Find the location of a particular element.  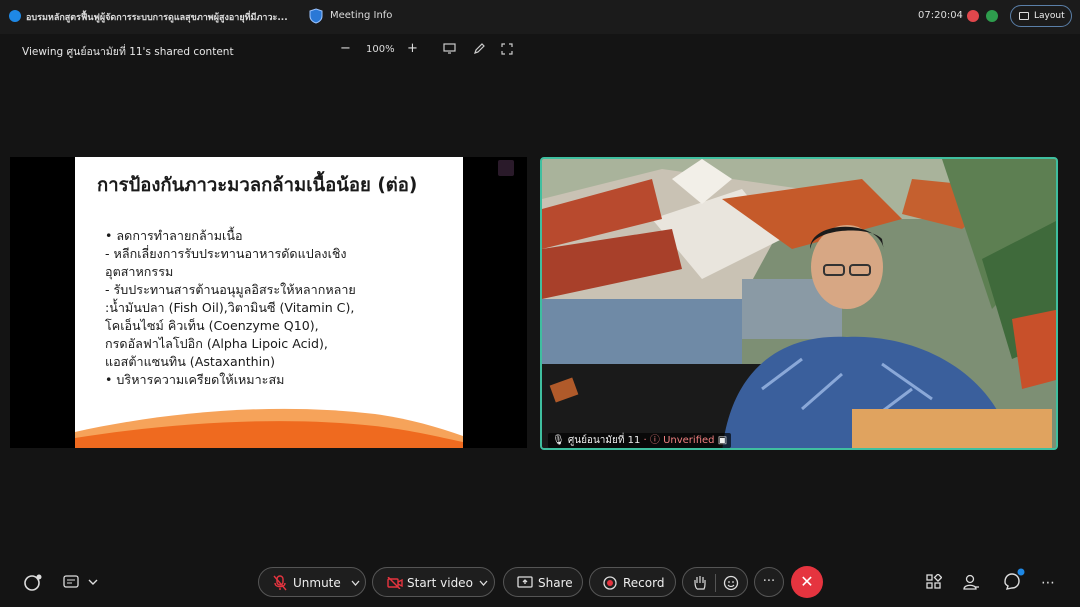

recording-indicator-icon is located at coordinates (973, 16).